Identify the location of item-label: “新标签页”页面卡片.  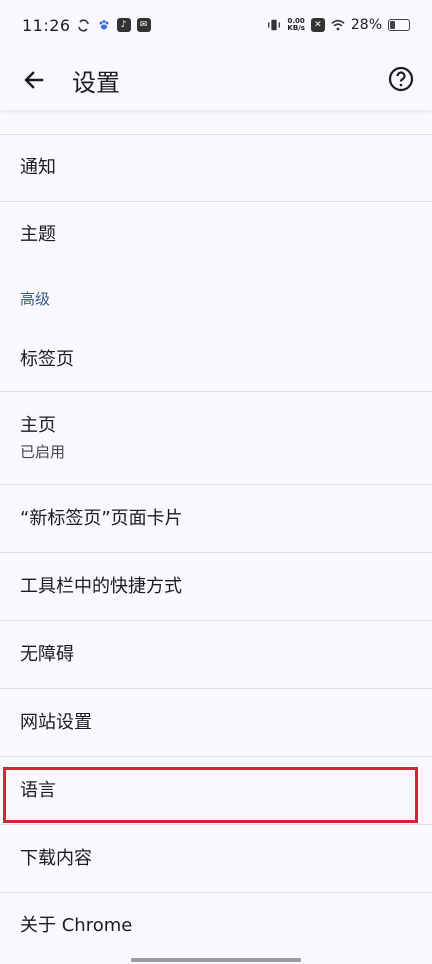
(101, 518).